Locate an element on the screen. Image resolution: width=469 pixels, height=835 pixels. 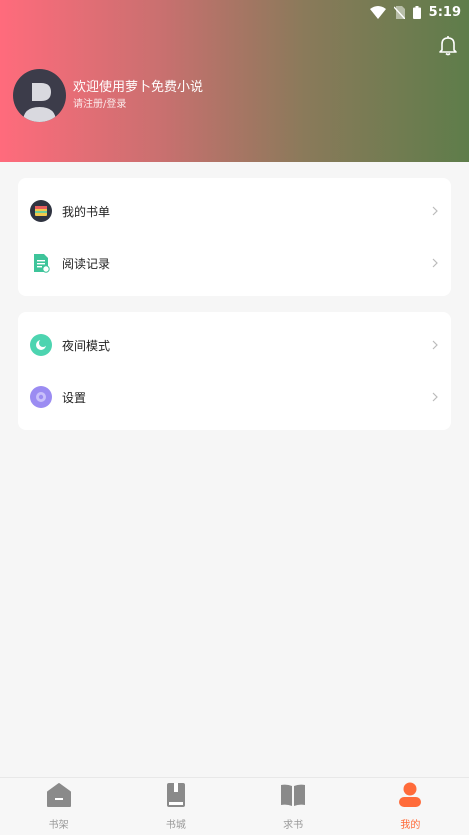
tab-label: 我的 is located at coordinates (410, 825).